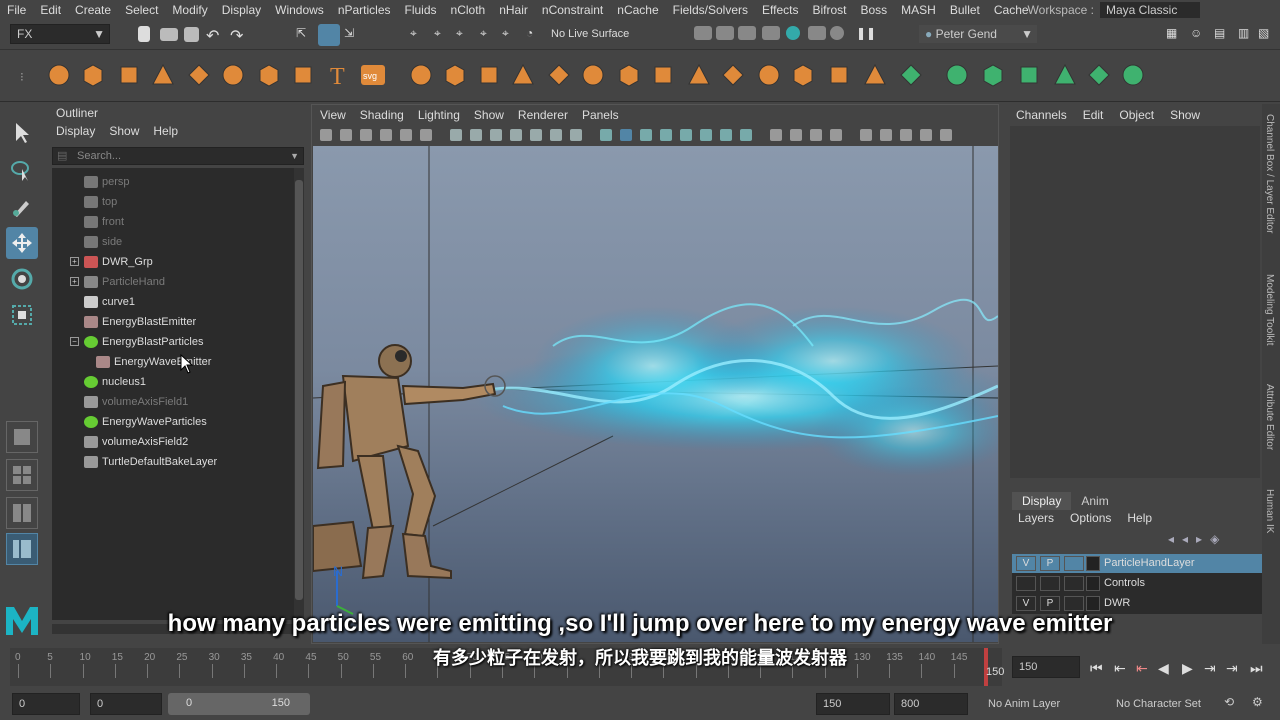  What do you see at coordinates (1093, 115) in the screenshot?
I see `channel-box-menu-edit: Edit` at bounding box center [1093, 115].